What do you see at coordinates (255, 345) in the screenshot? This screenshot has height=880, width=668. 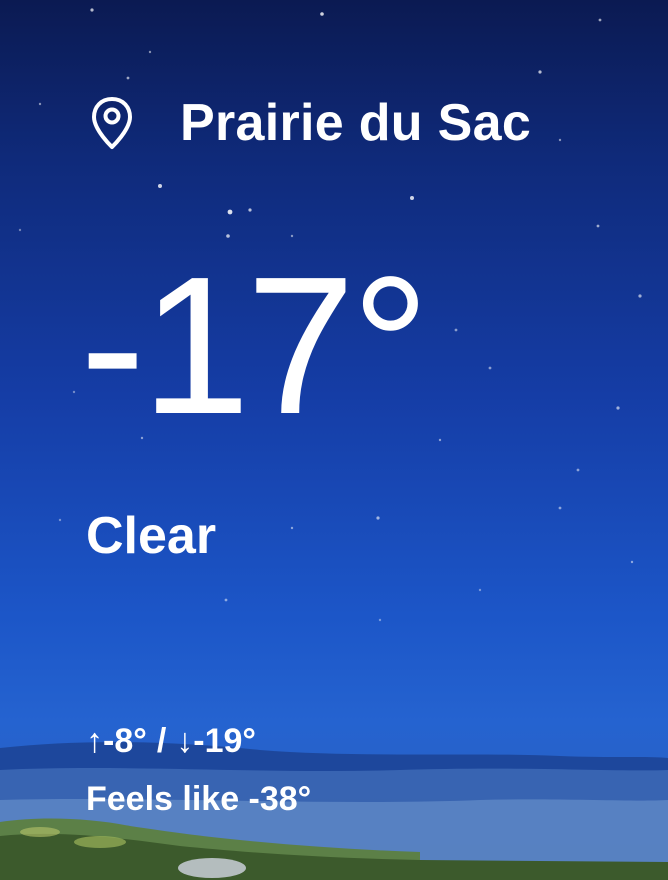 I see `current-temperature: -17°` at bounding box center [255, 345].